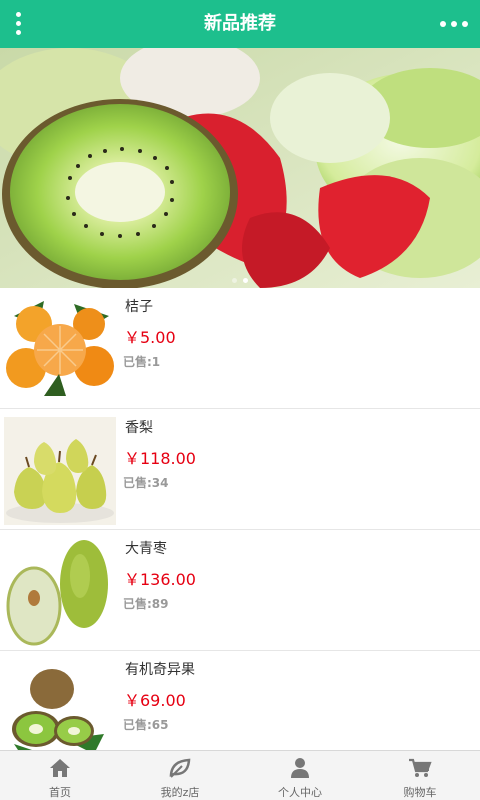 This screenshot has height=800, width=480. What do you see at coordinates (454, 24) in the screenshot?
I see `more-icon` at bounding box center [454, 24].